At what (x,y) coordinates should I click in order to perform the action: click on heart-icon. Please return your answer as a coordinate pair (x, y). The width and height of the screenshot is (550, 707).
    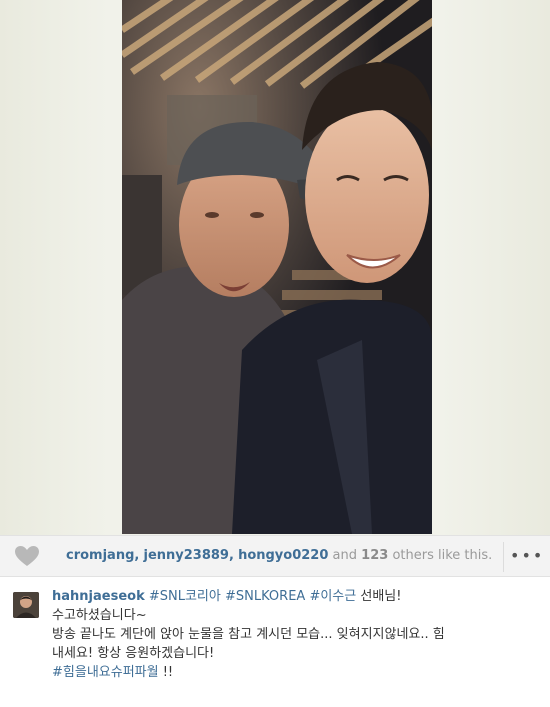
    Looking at the image, I should click on (27, 556).